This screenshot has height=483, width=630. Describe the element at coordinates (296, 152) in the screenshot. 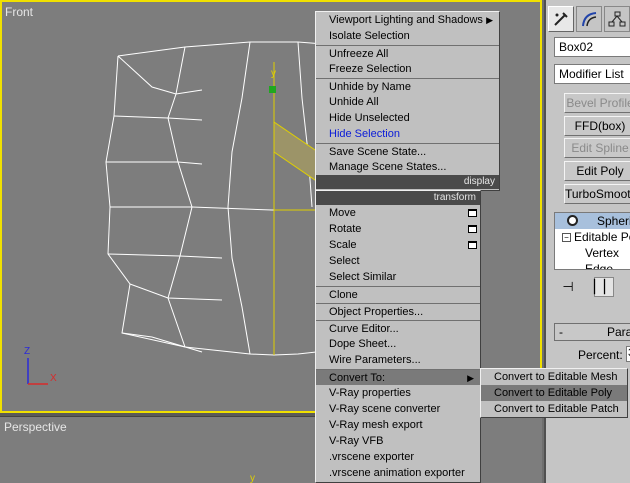

I see `selected-face` at that location.